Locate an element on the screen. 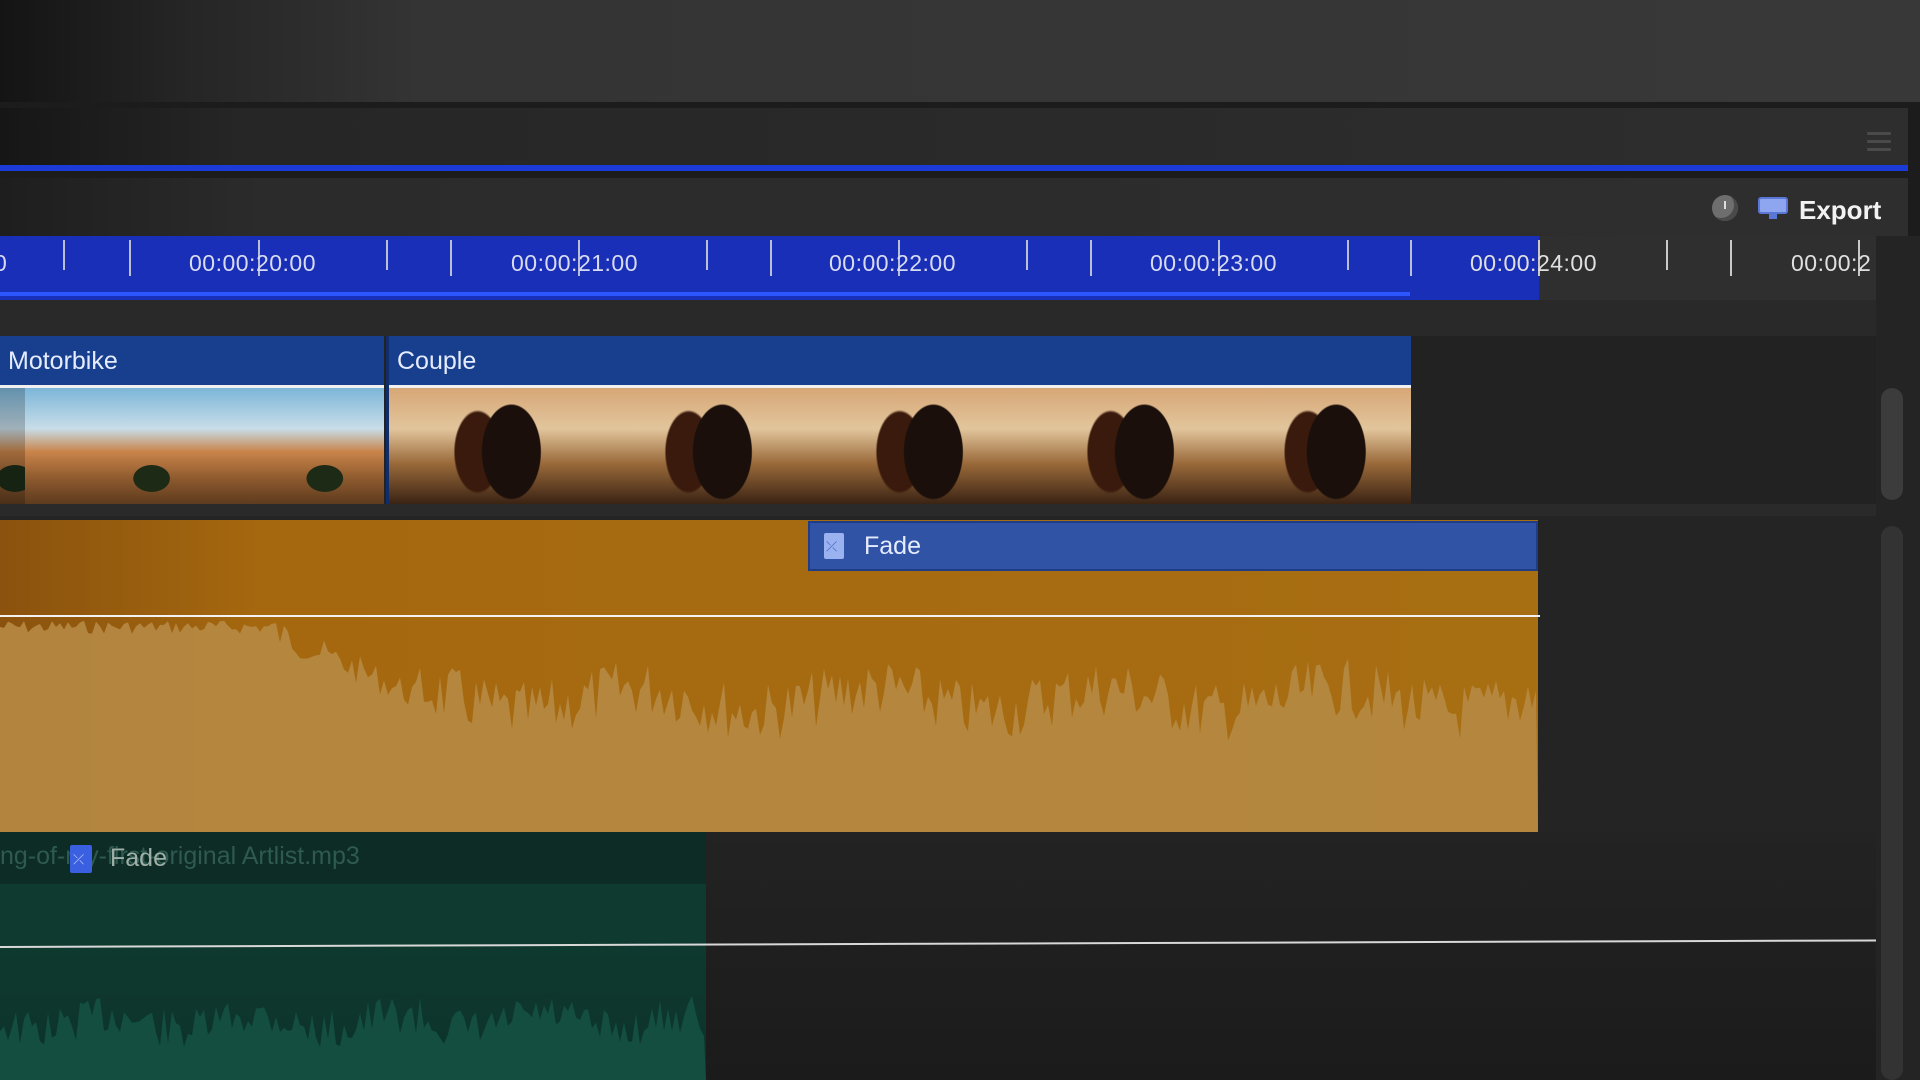 This screenshot has height=1080, width=1920. ruler-time-label: 00:00:21:00 is located at coordinates (575, 263).